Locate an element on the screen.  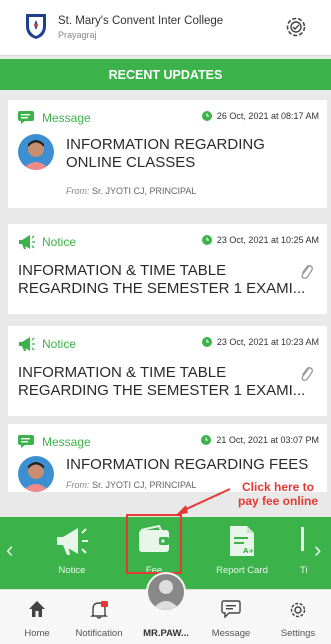
quick-menu-label: Notice is located at coordinates (72, 570).